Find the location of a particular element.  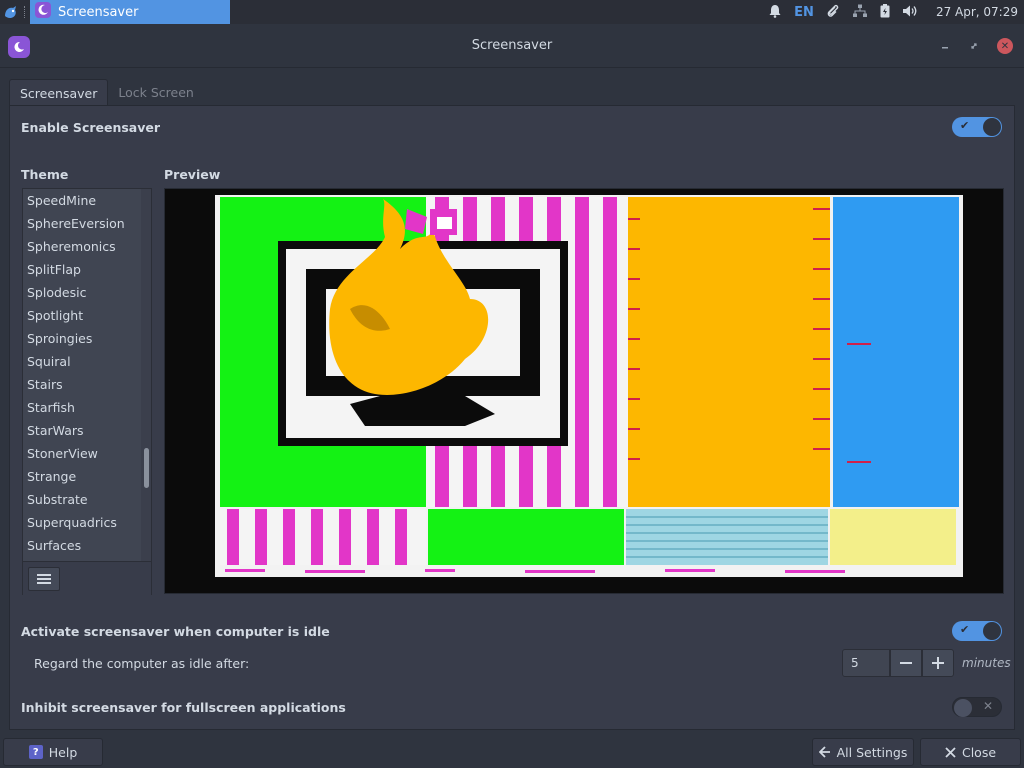

volume-icon is located at coordinates (910, 12).